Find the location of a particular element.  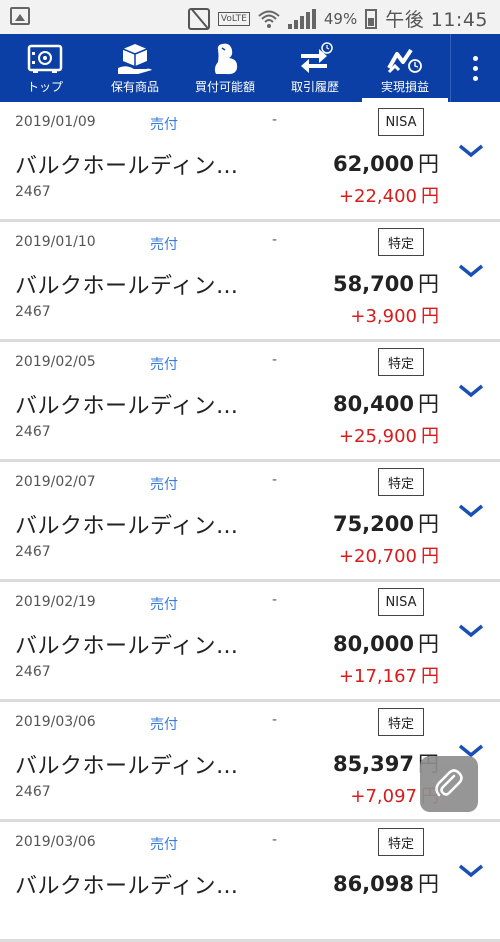

battery-percent: 49% is located at coordinates (340, 18).